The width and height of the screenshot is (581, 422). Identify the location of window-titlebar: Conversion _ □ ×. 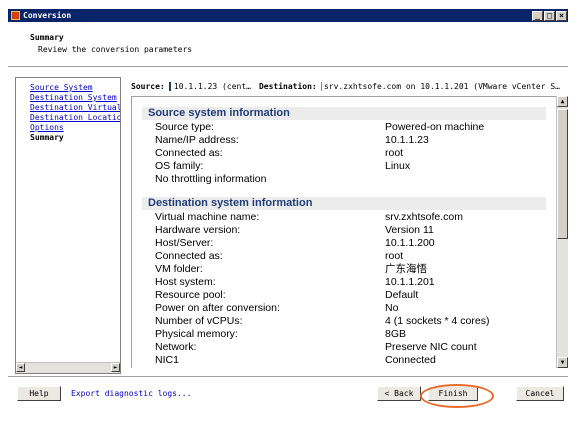
(288, 15).